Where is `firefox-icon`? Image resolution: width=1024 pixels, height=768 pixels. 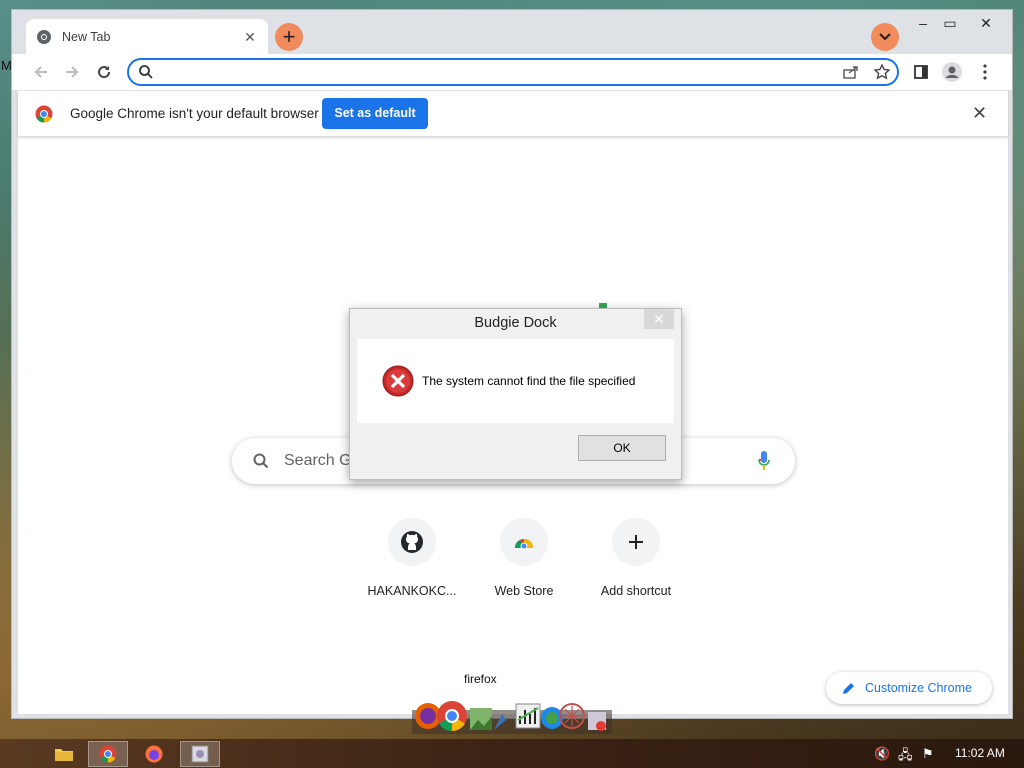
firefox-icon is located at coordinates (154, 754).